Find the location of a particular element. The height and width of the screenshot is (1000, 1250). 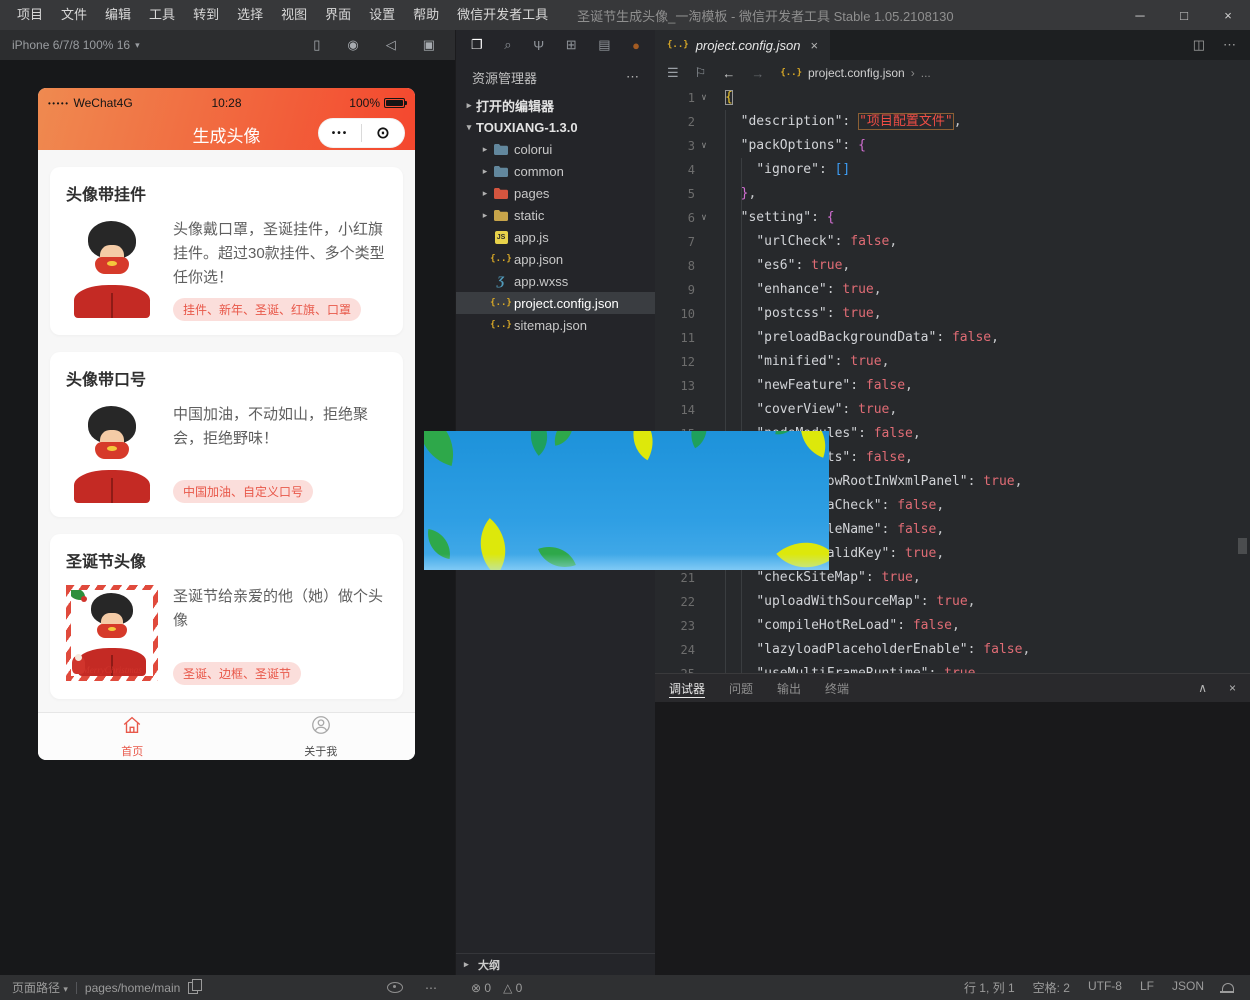

menu-item-5: 转到 is located at coordinates (206, 15).